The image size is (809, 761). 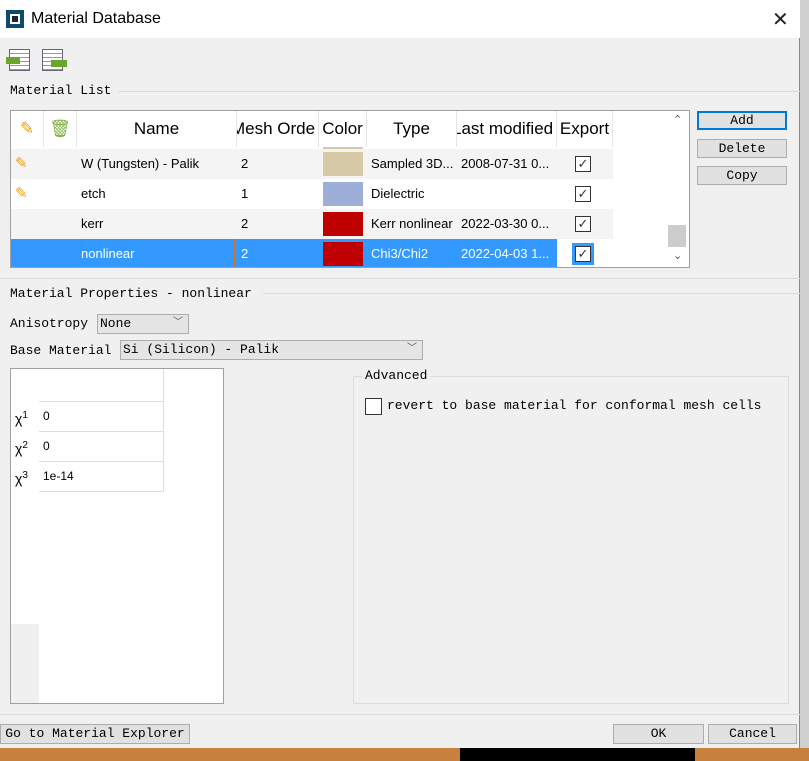 I want to click on anisotropy-select: None ﹀, so click(x=143, y=324).